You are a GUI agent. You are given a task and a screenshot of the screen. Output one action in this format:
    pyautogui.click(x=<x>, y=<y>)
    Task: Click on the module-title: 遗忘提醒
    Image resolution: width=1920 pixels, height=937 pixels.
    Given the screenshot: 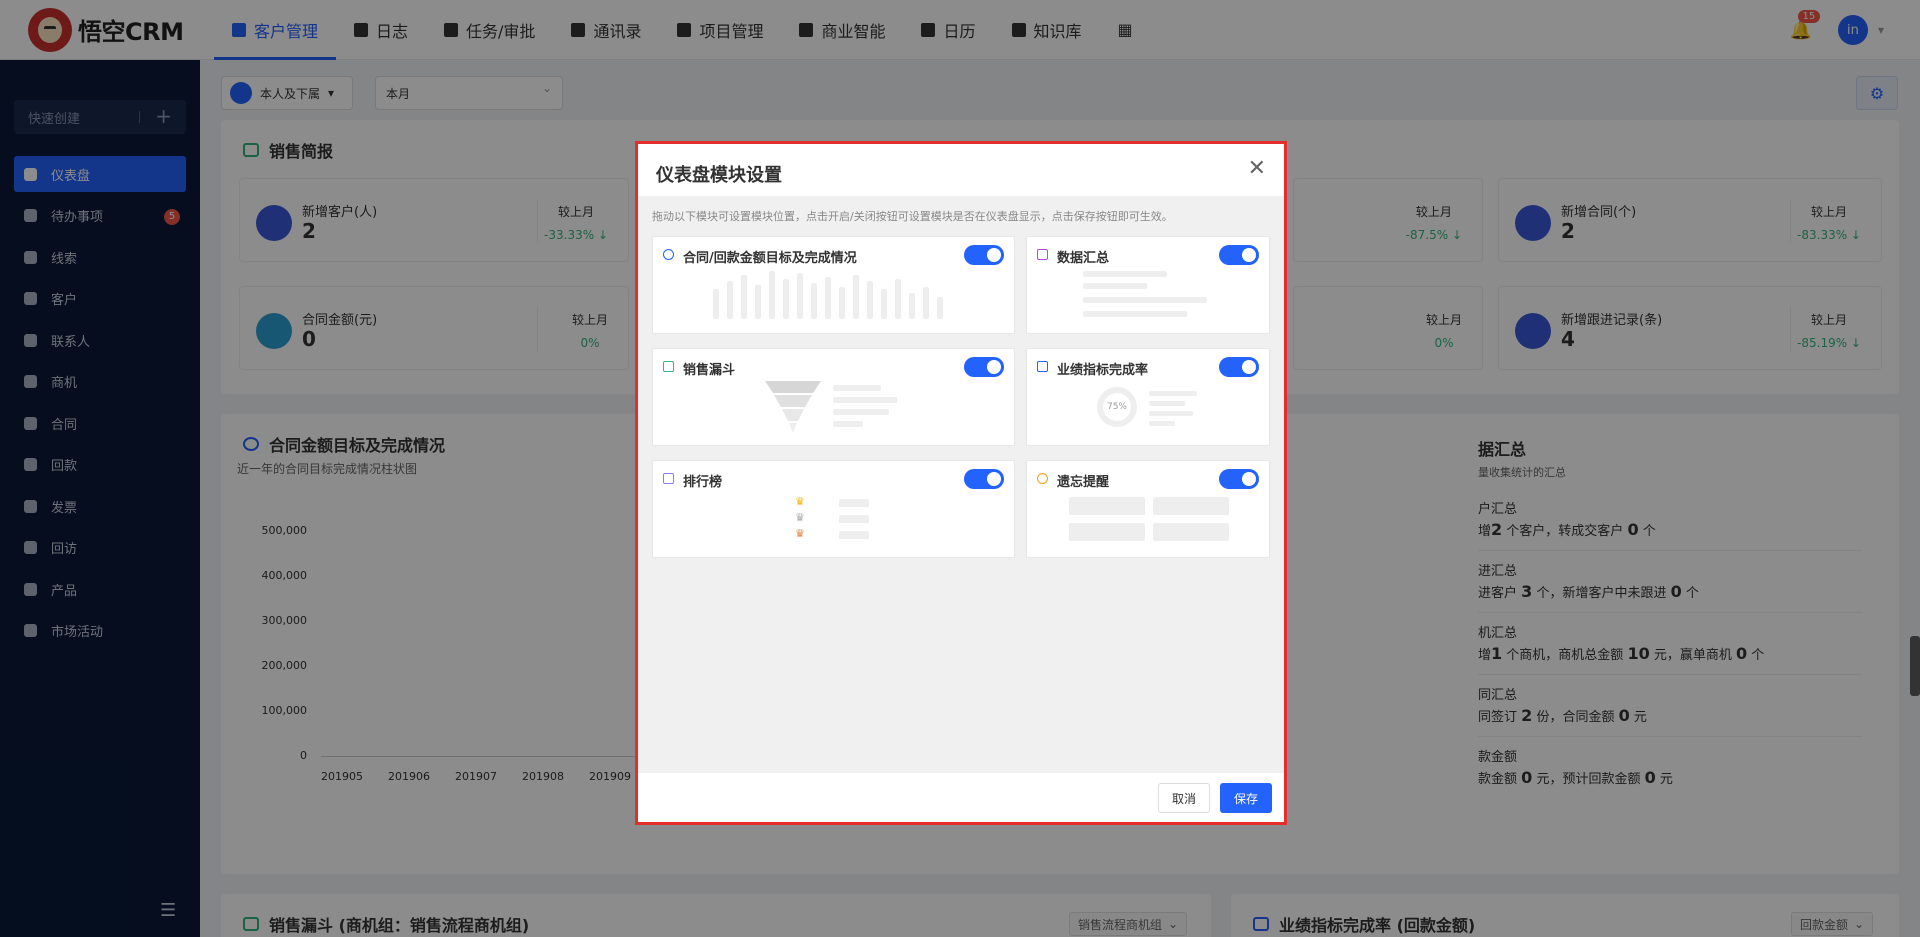 What is the action you would take?
    pyautogui.click(x=1083, y=482)
    